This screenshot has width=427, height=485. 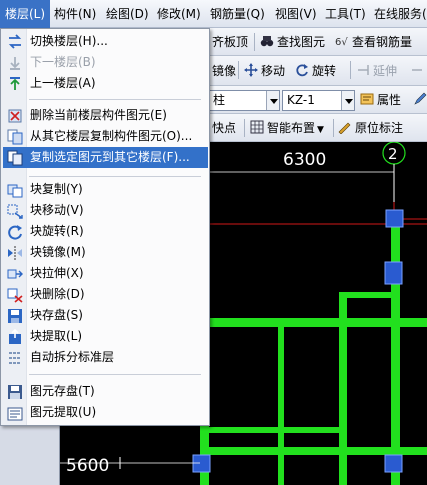 I want to click on menu-item-block-extract: 块提取(L), so click(x=105, y=336).